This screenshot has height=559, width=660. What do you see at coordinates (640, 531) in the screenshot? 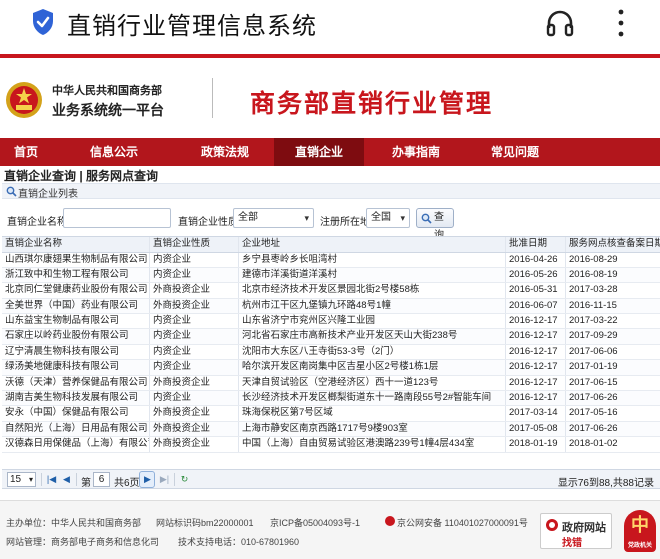
I see `party-gov-badge: 中 党政机关` at bounding box center [640, 531].